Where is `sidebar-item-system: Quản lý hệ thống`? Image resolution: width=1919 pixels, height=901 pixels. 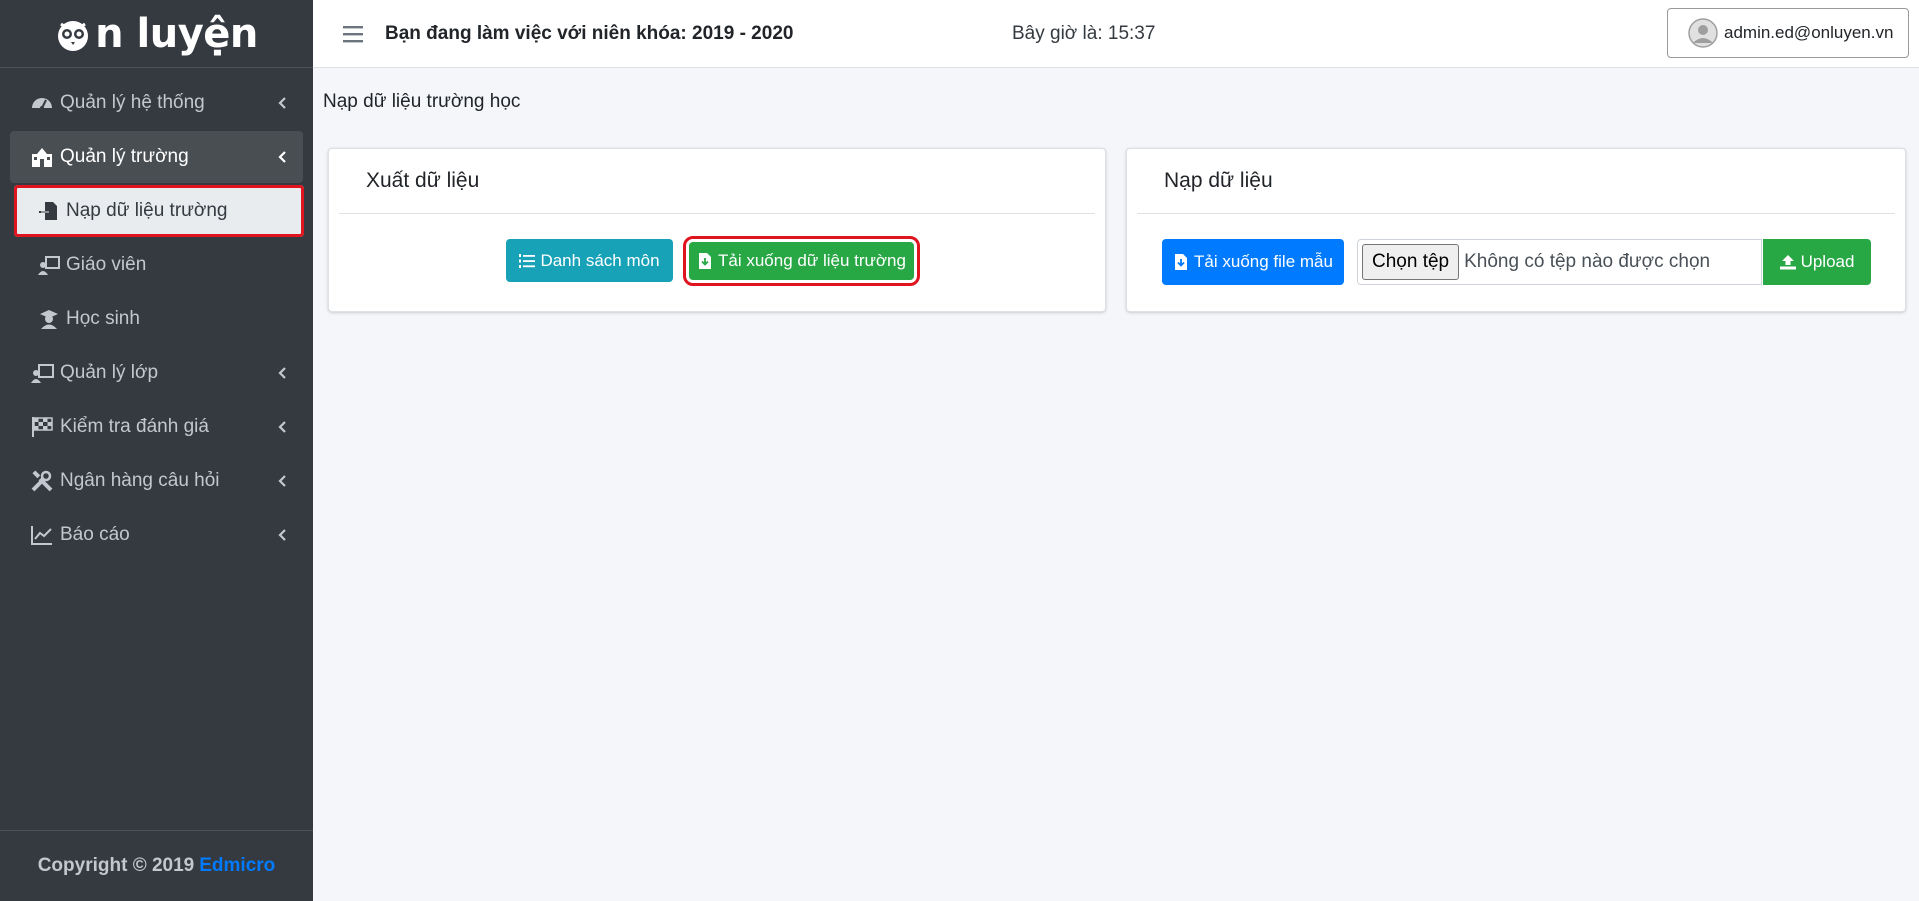 sidebar-item-system: Quản lý hệ thống is located at coordinates (156, 103).